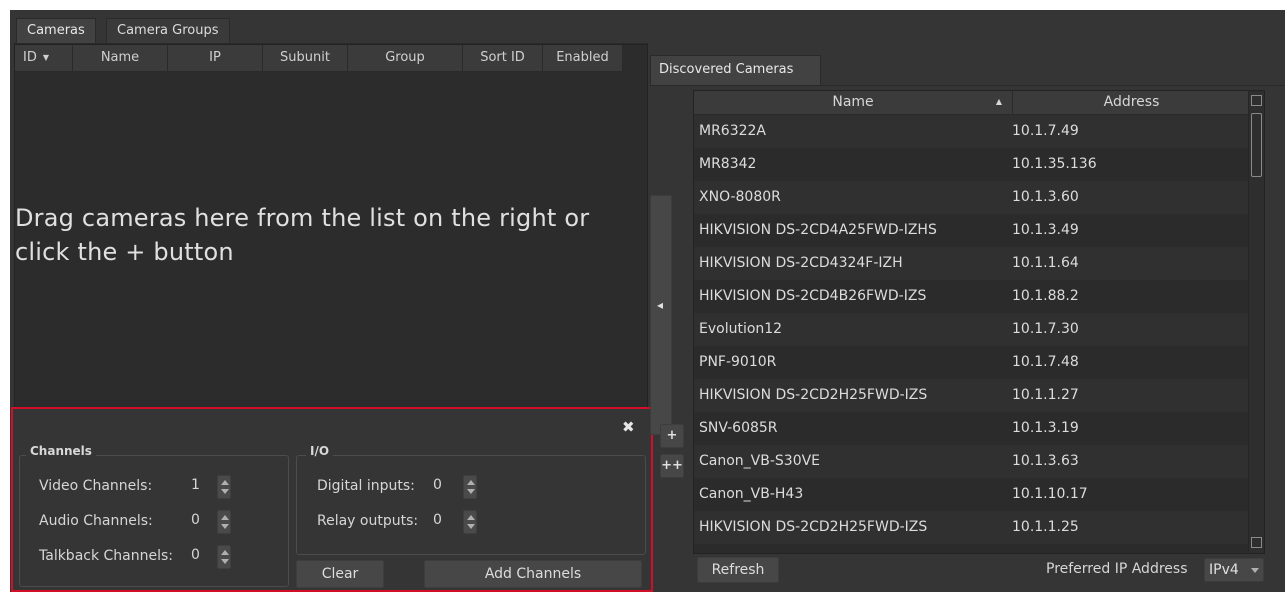  What do you see at coordinates (1131, 103) in the screenshot?
I see `column-header-address: Address` at bounding box center [1131, 103].